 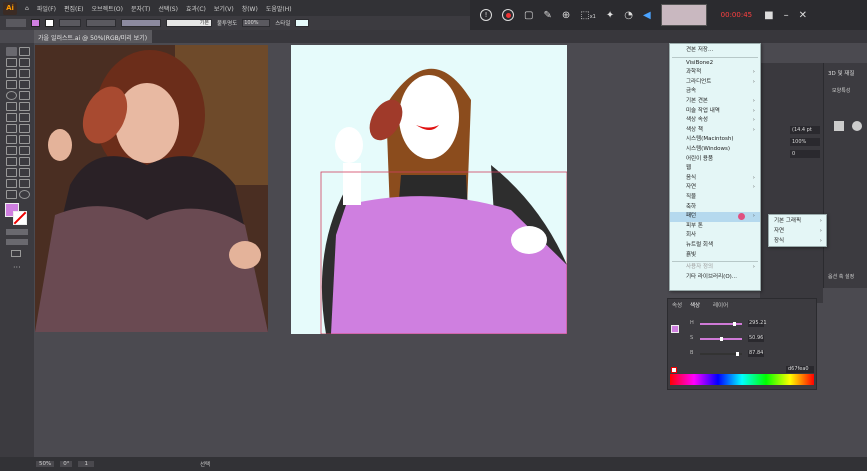 I want to click on free-transform-icon, so click(x=24, y=128).